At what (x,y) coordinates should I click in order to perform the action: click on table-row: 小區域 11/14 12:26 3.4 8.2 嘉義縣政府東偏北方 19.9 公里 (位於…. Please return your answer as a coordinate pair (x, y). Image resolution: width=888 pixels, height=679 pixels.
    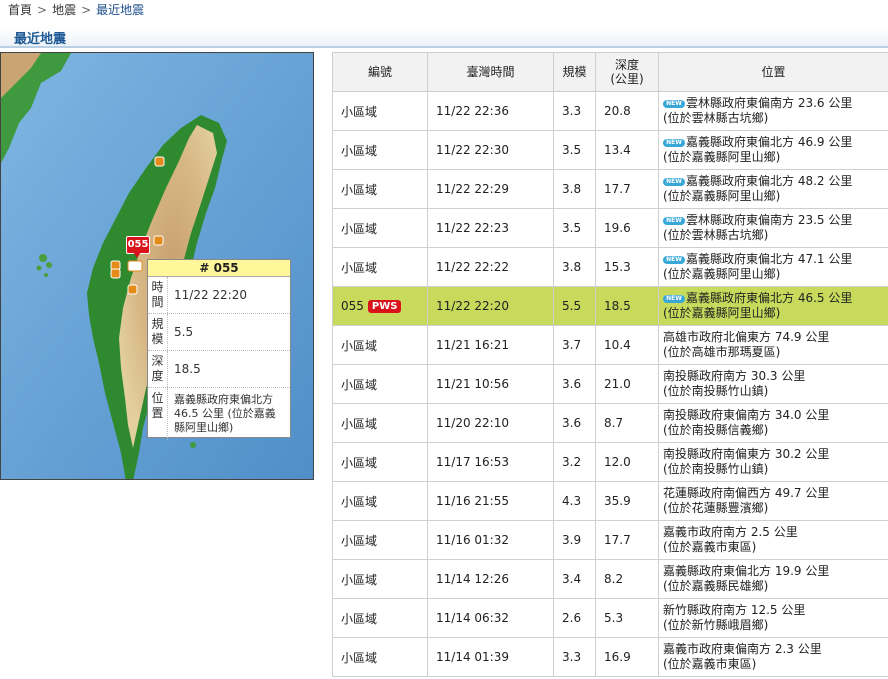
    Looking at the image, I should click on (610, 579).